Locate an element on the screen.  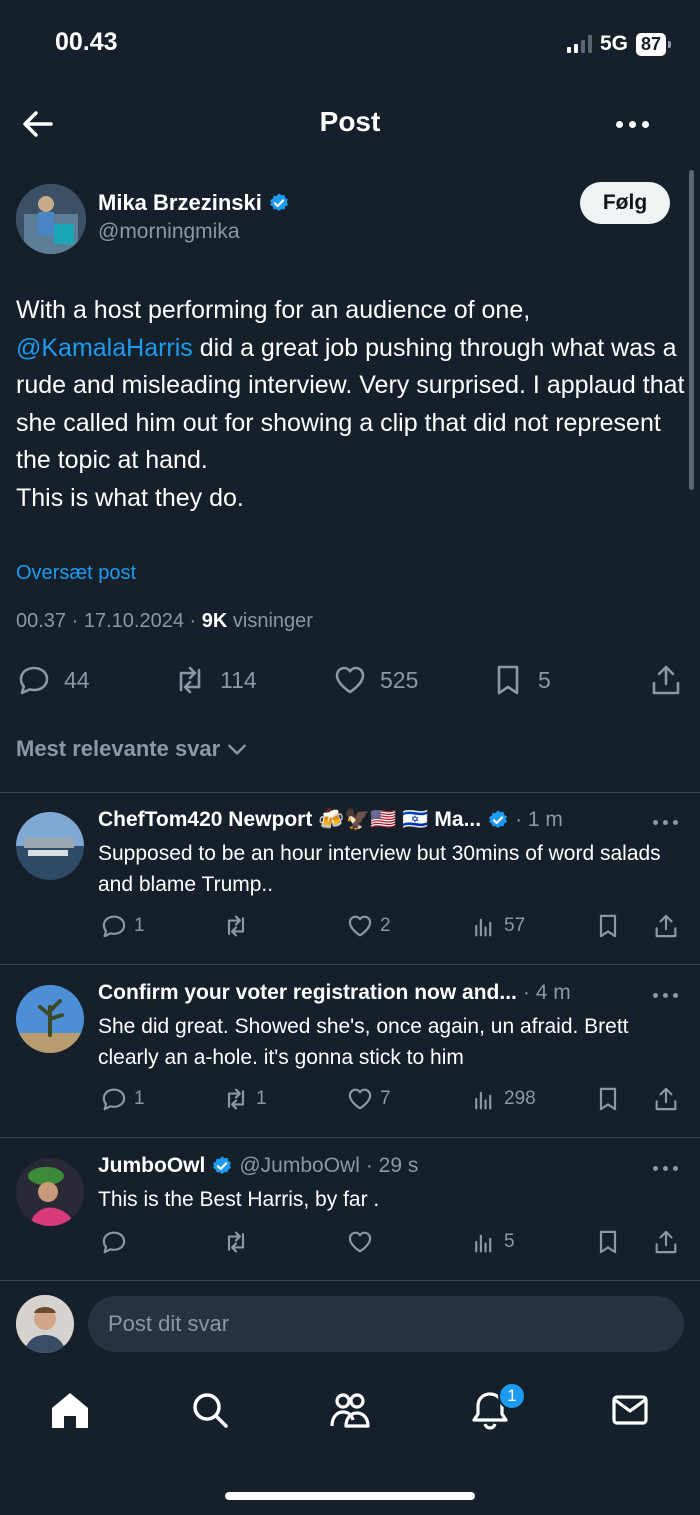
home-icon is located at coordinates (70, 1410).